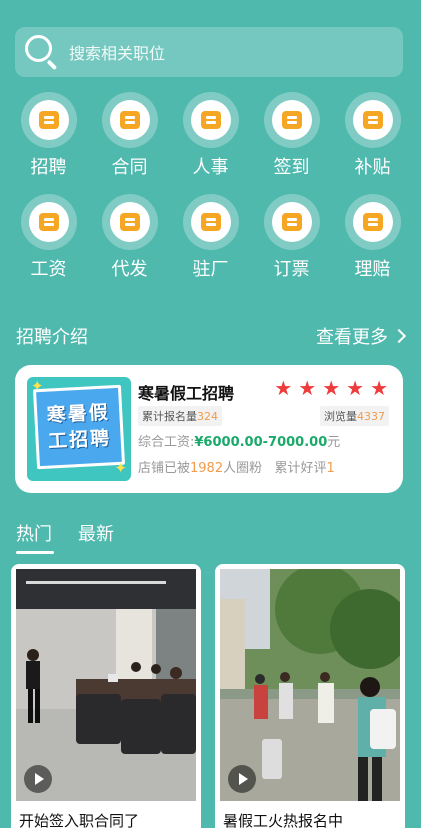  Describe the element at coordinates (372, 238) in the screenshot. I see `grid-item-claims: 理赔` at that location.